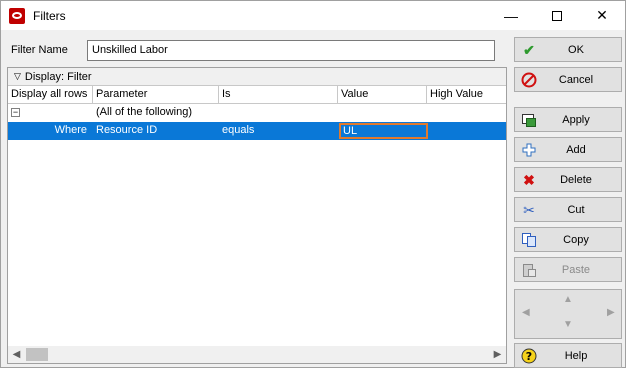  Describe the element at coordinates (215, 113) in the screenshot. I see `parameter-cell: (All of the following)` at that location.